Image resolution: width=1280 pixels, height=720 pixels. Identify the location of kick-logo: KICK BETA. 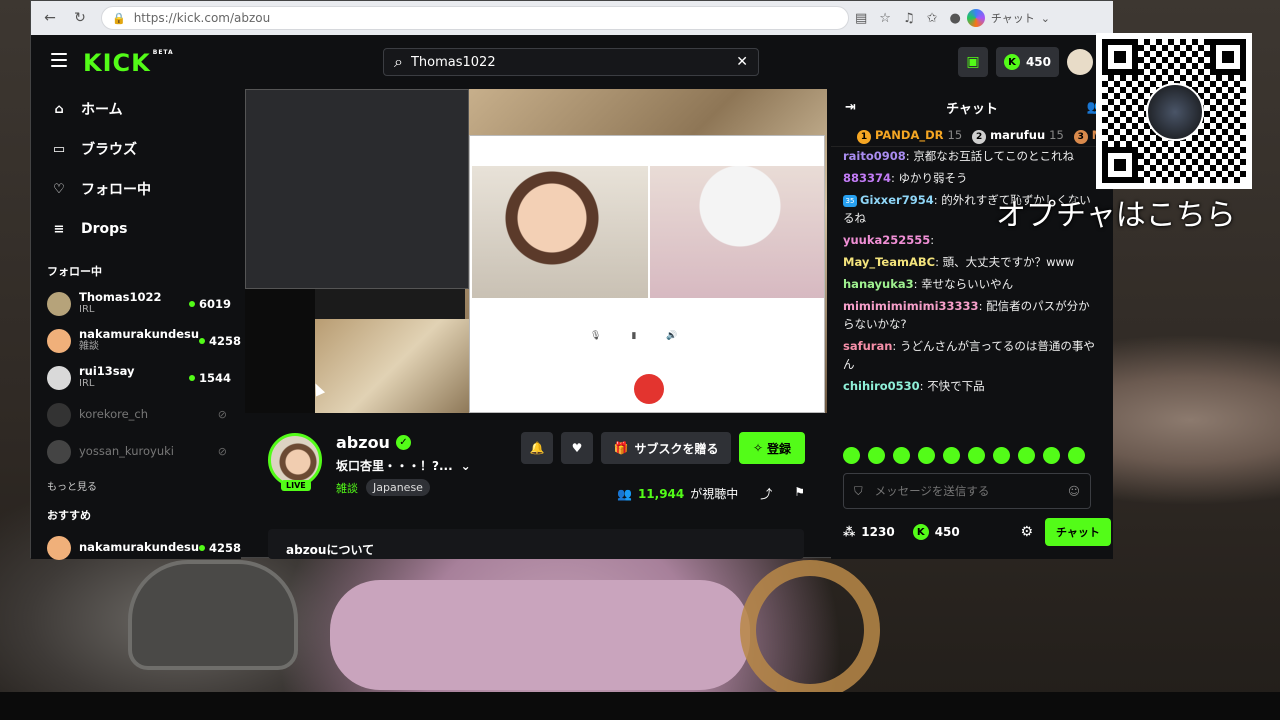
(128, 63).